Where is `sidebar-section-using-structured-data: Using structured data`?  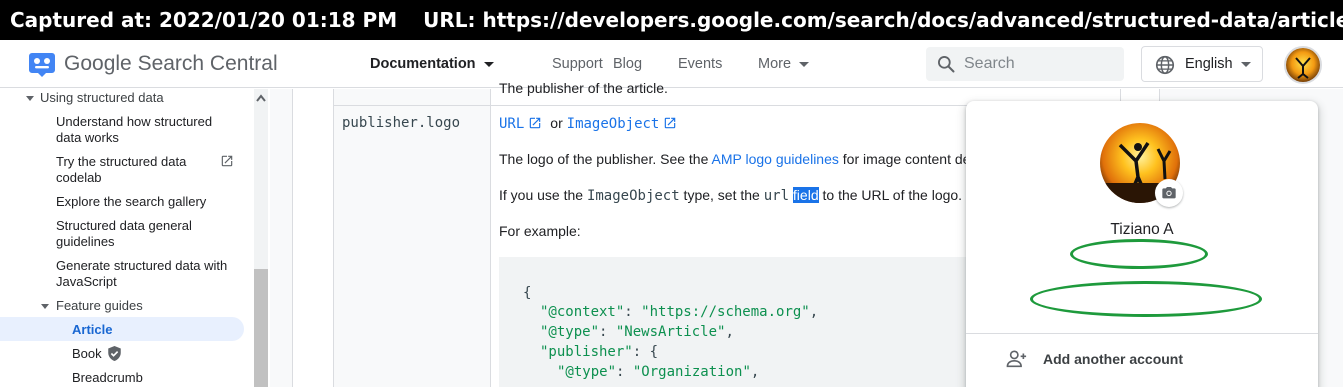
sidebar-section-using-structured-data: Using structured data is located at coordinates (102, 98).